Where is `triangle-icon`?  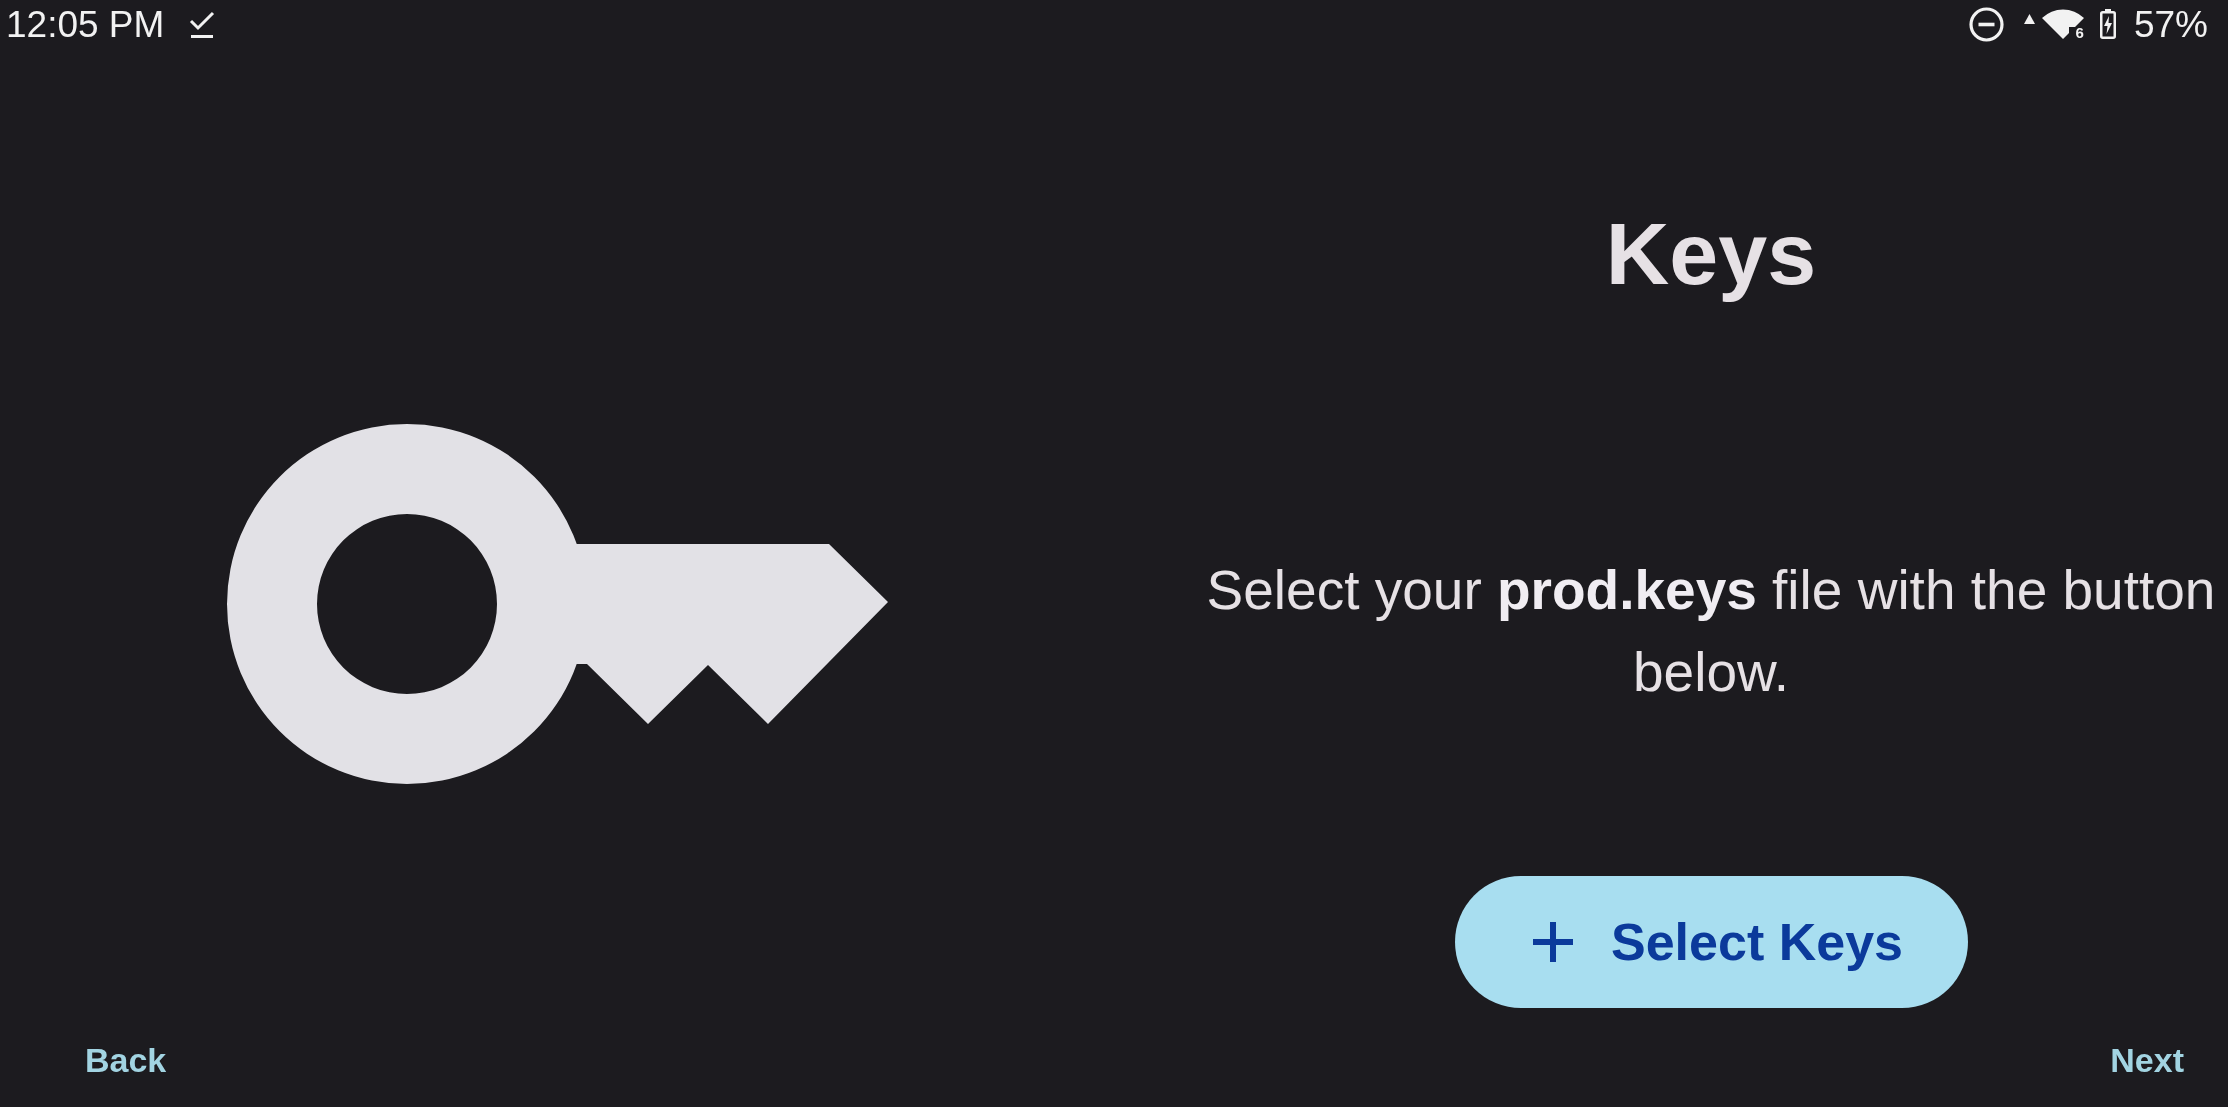
triangle-icon is located at coordinates (2029, 18).